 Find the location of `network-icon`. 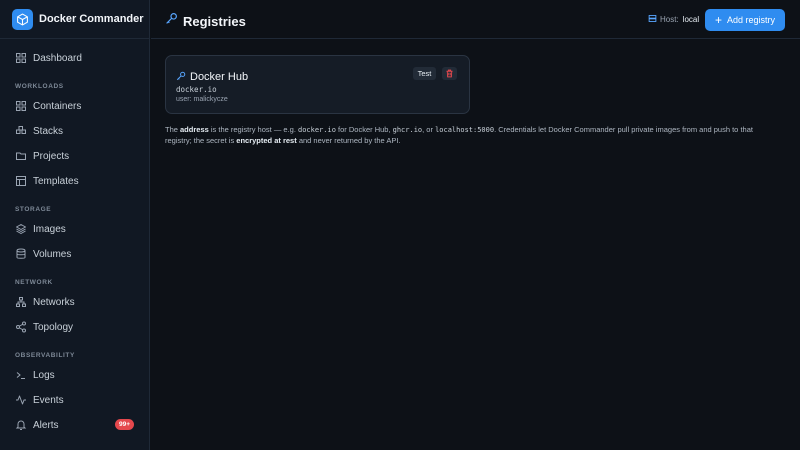

network-icon is located at coordinates (21, 302).